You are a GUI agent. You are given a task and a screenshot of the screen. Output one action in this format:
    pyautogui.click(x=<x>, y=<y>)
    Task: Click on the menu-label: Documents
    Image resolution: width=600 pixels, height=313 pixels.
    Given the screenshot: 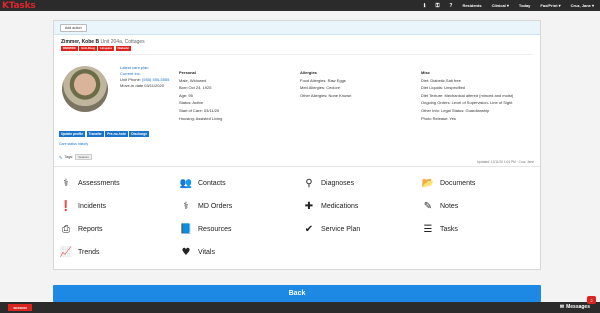 What is the action you would take?
    pyautogui.click(x=458, y=183)
    